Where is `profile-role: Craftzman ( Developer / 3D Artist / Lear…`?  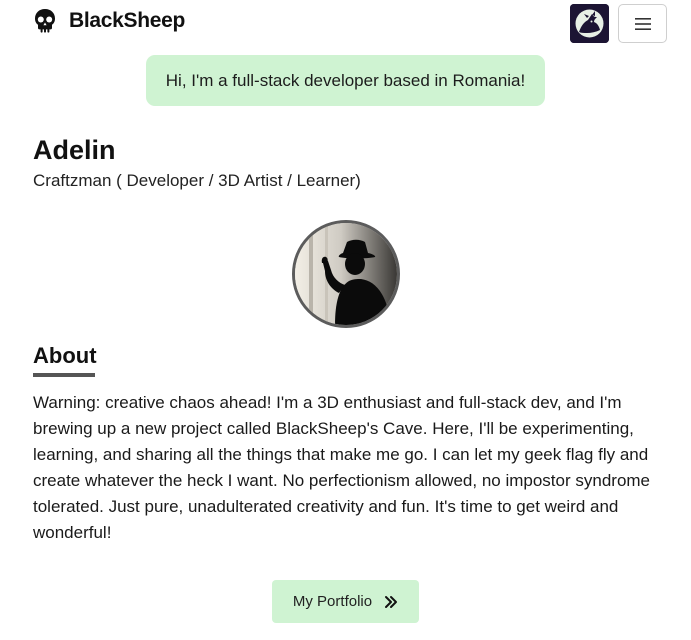 profile-role: Craftzman ( Developer / 3D Artist / Lear… is located at coordinates (197, 180).